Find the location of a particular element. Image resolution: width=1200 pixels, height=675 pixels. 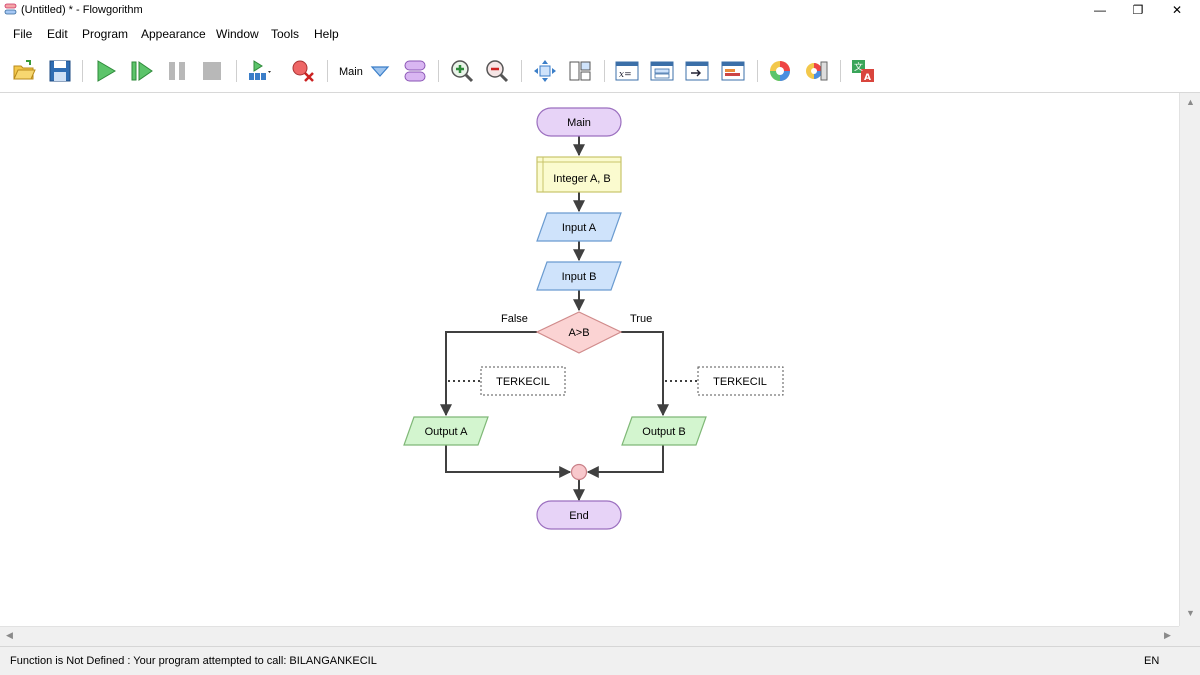

end-terminal: End is located at coordinates (579, 515).